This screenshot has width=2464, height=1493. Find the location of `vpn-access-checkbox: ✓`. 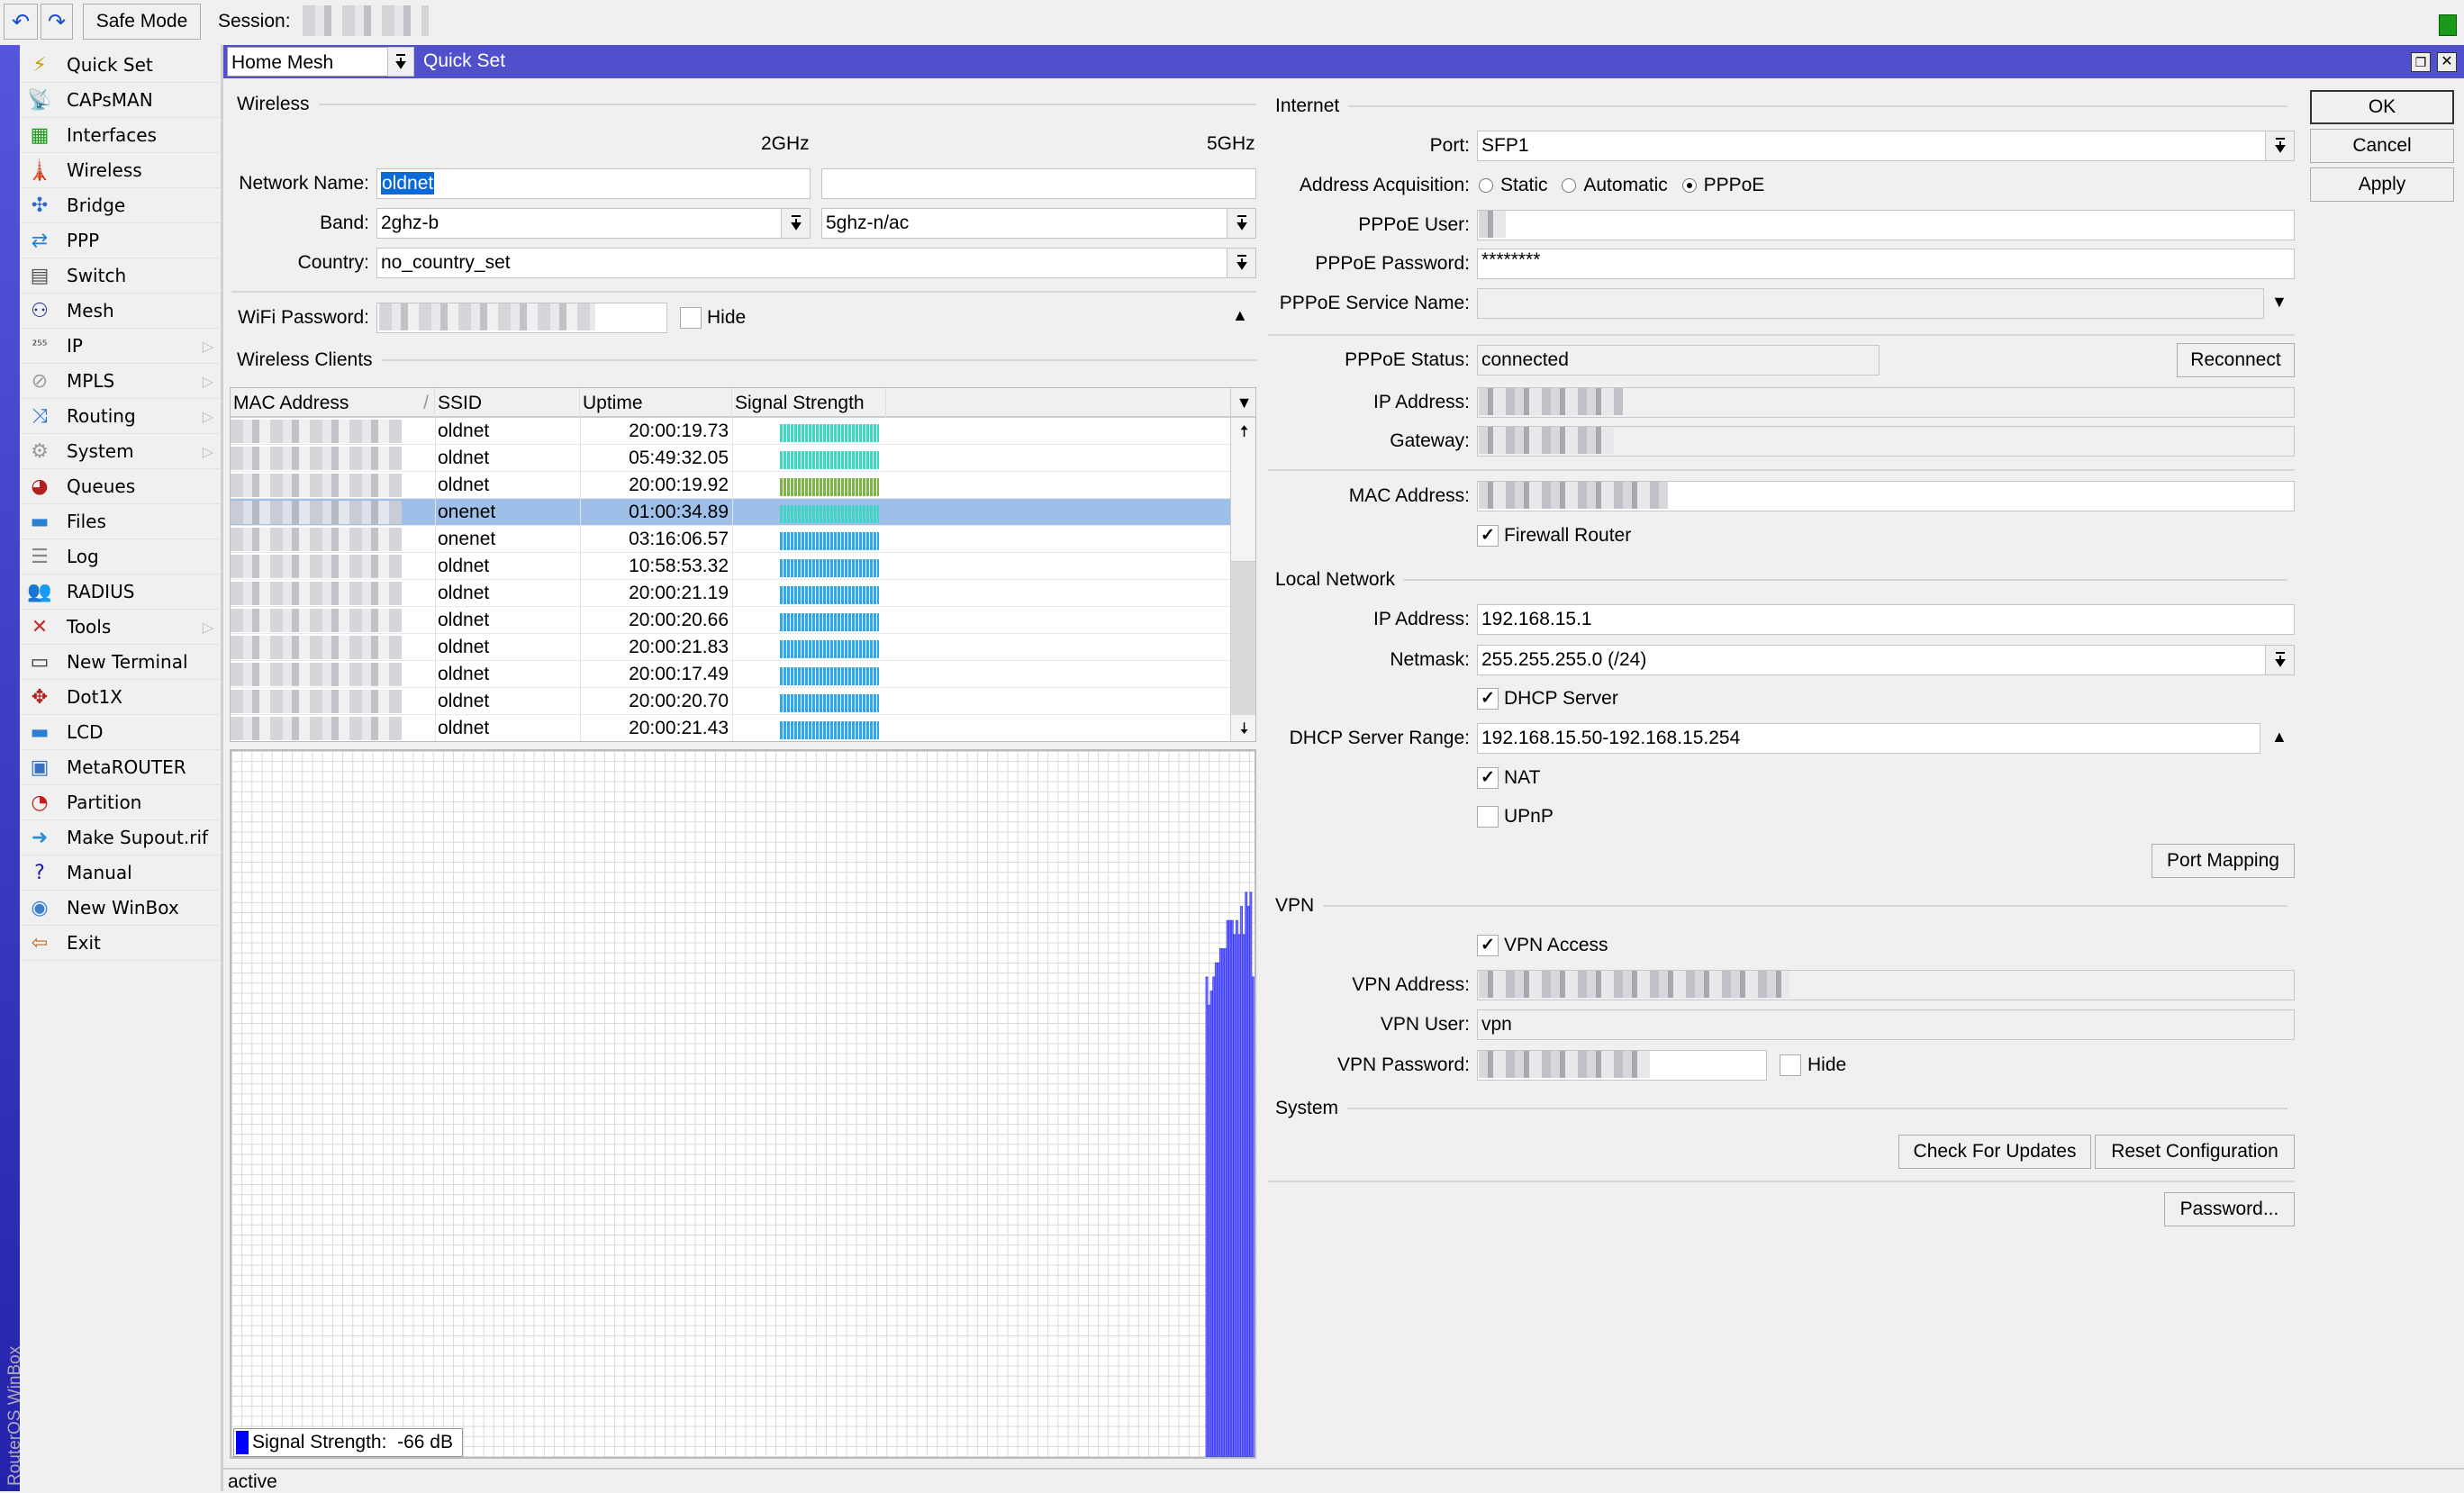

vpn-access-checkbox: ✓ is located at coordinates (1488, 945).